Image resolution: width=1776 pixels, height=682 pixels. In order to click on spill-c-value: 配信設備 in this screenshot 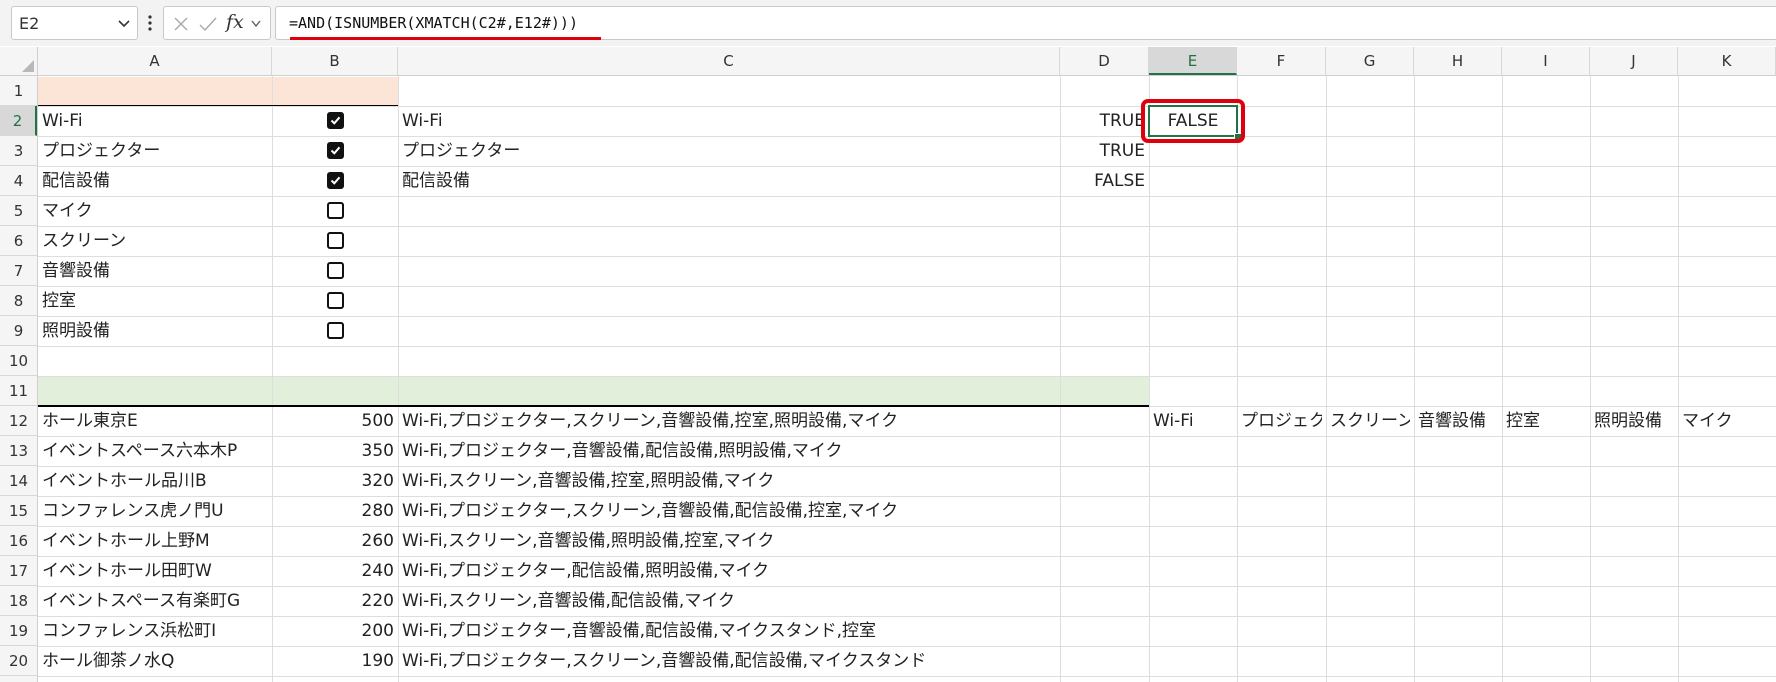, I will do `click(729, 181)`.